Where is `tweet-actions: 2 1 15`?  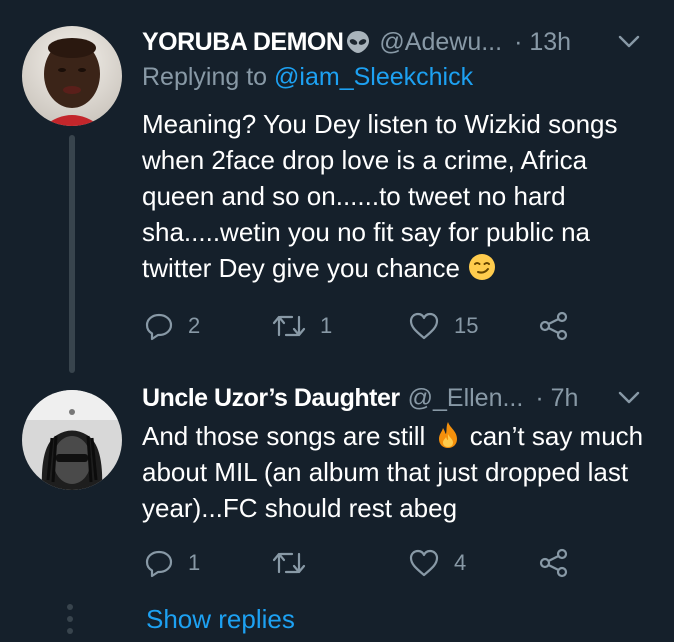 tweet-actions: 2 1 15 is located at coordinates (372, 326).